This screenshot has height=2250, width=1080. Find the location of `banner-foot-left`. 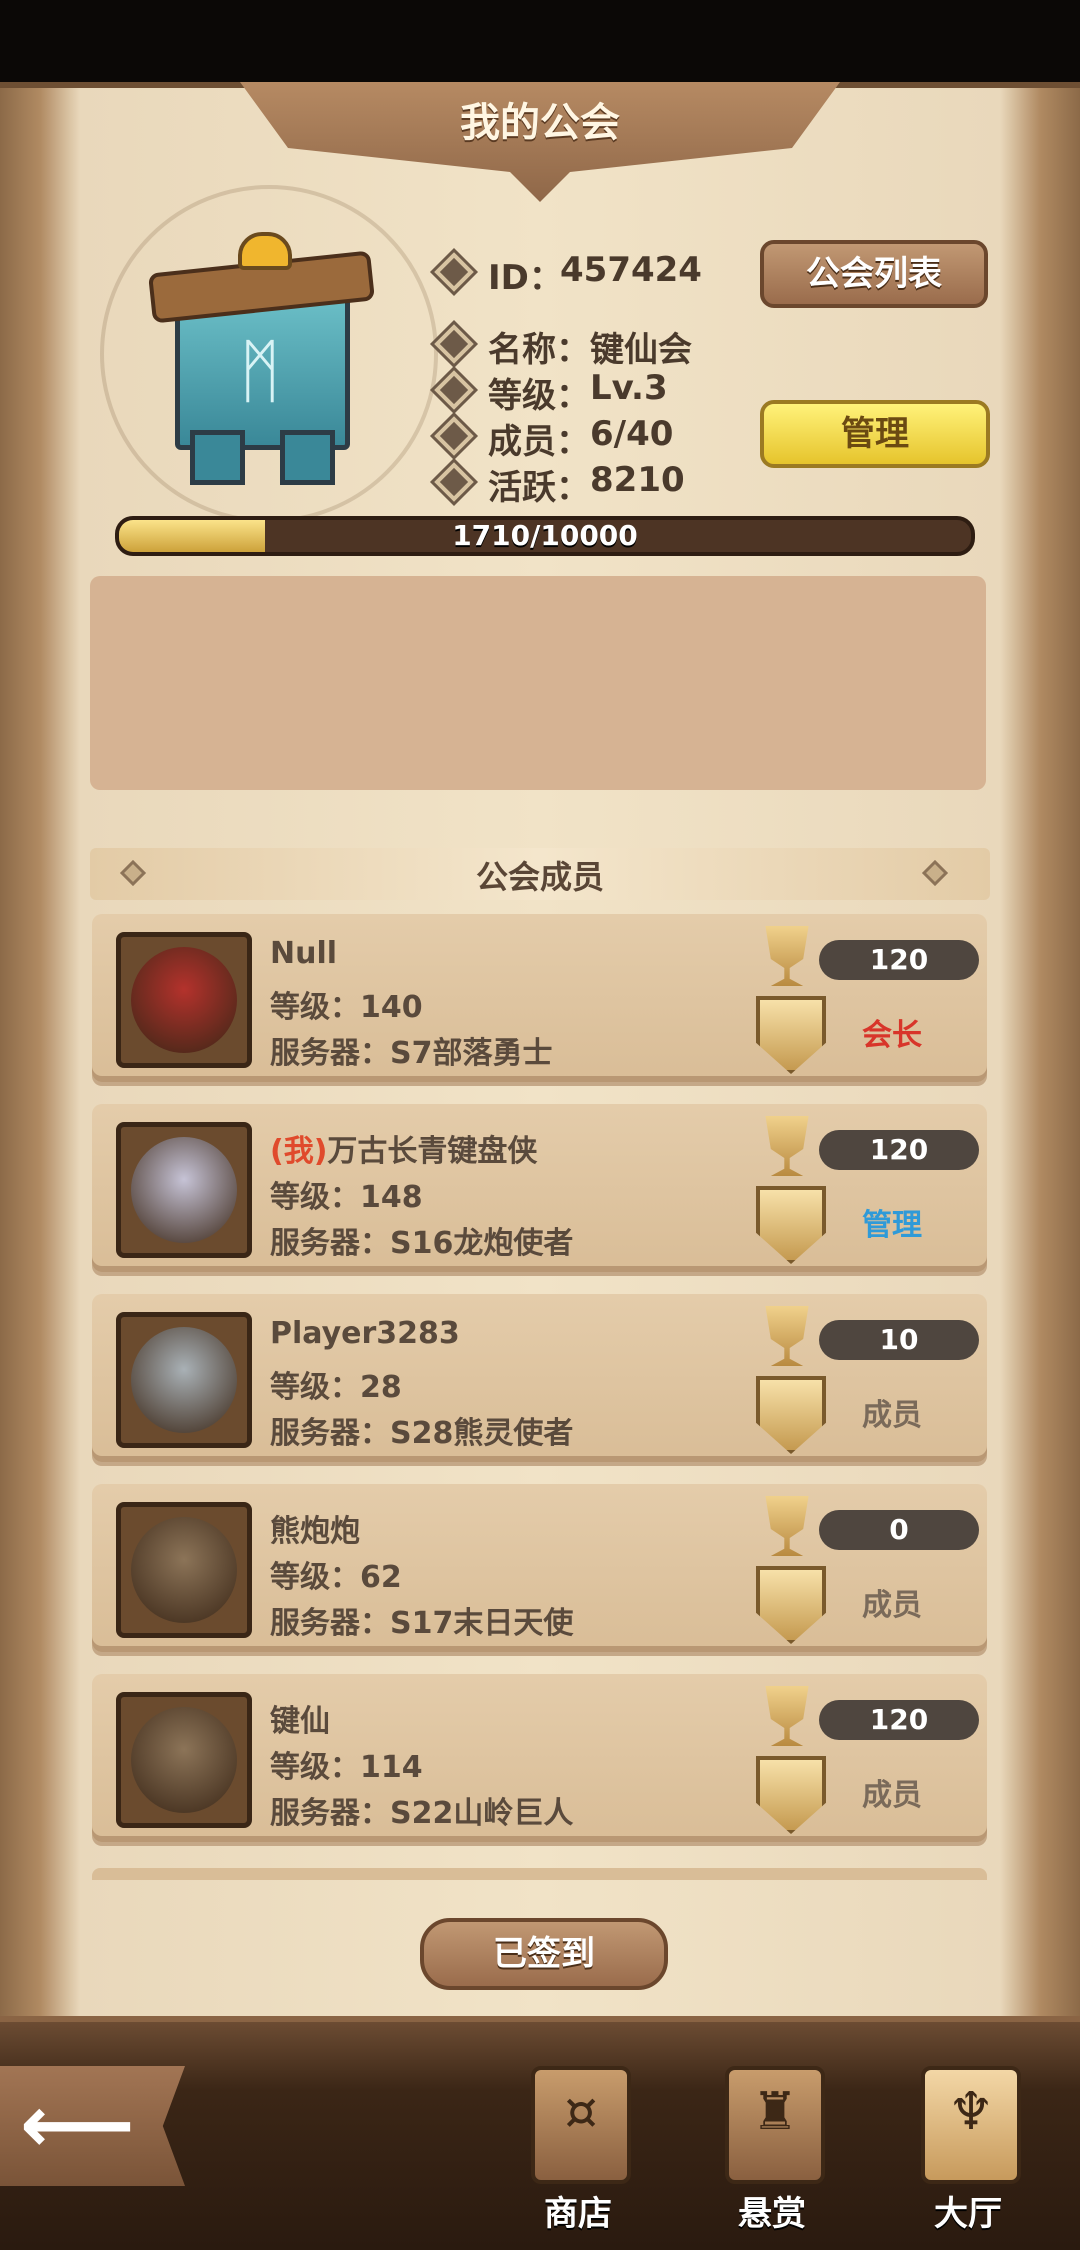

banner-foot-left is located at coordinates (217, 457).